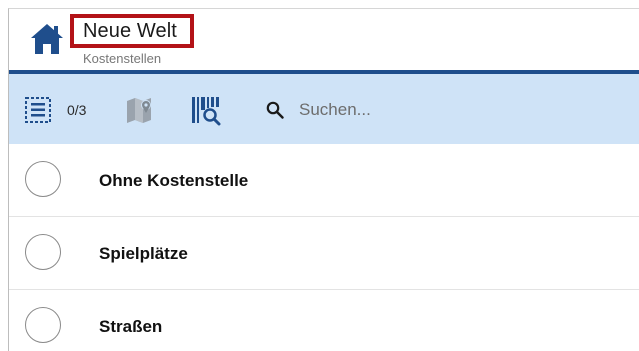  Describe the element at coordinates (47, 39) in the screenshot. I see `home-icon` at that location.